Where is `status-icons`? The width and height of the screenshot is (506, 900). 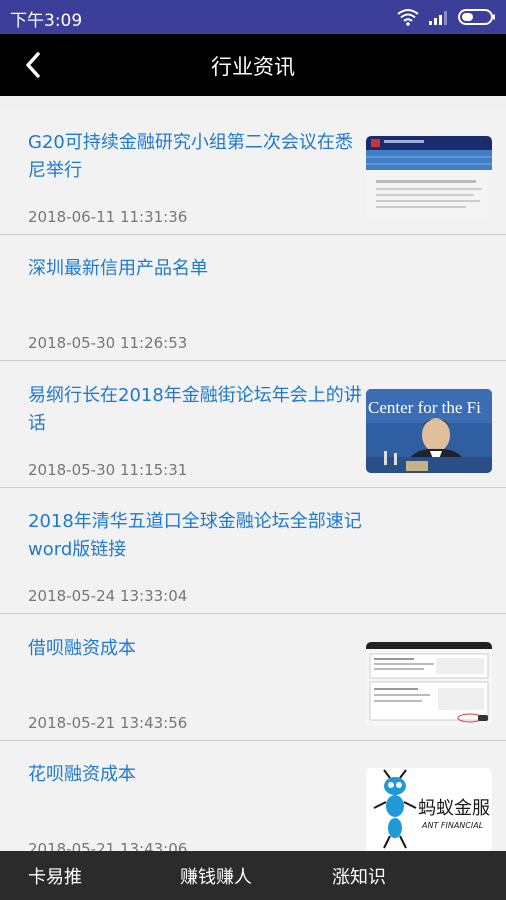 status-icons is located at coordinates (446, 17).